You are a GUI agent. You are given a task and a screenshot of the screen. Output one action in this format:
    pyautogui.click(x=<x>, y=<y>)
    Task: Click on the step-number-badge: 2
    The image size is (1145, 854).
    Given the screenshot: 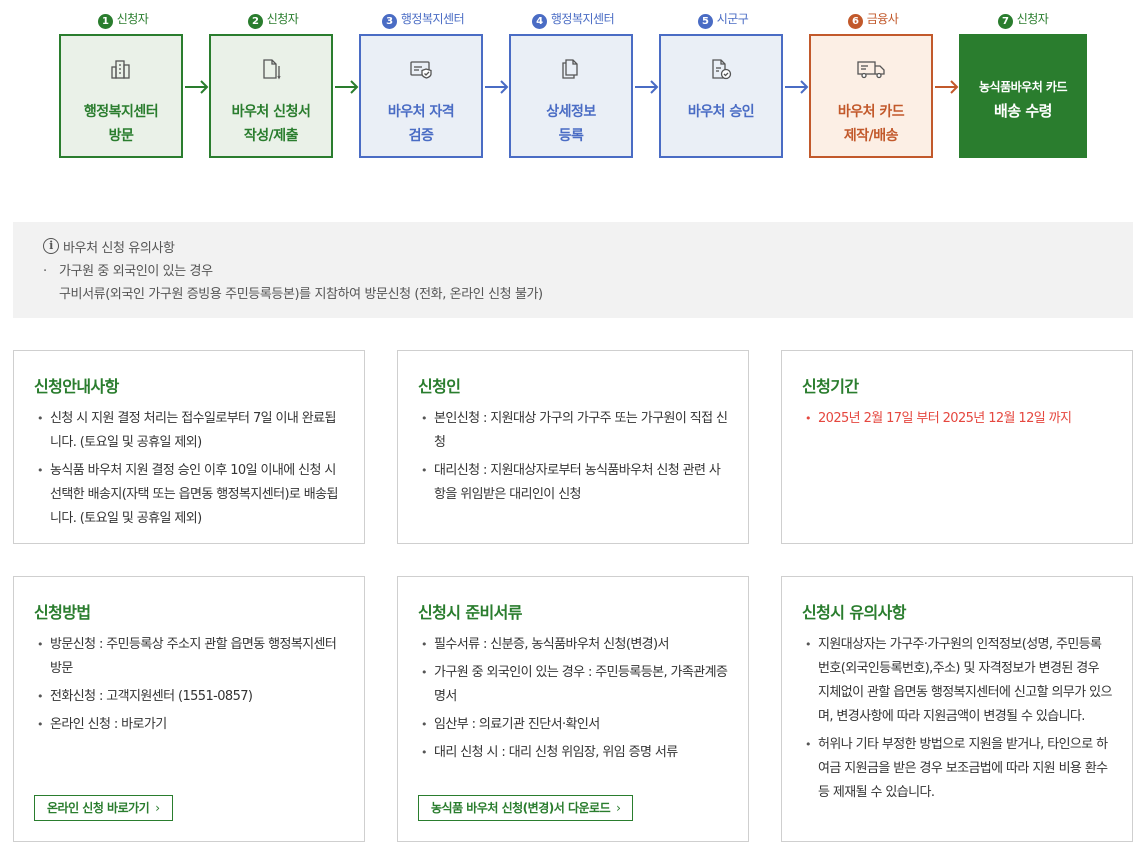 What is the action you would take?
    pyautogui.click(x=255, y=21)
    